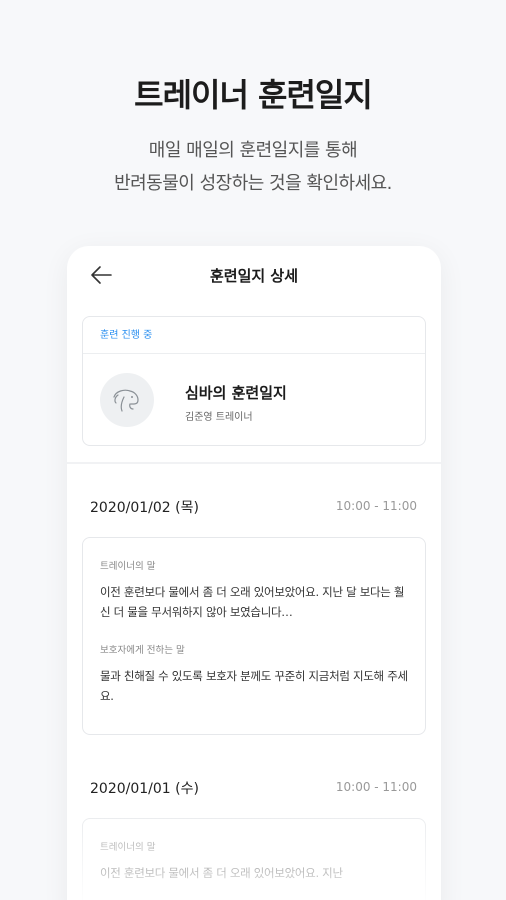 The width and height of the screenshot is (506, 900). What do you see at coordinates (253, 150) in the screenshot?
I see `promo-subtitle-line1: 매일 매일의 훈련일지를 통해` at bounding box center [253, 150].